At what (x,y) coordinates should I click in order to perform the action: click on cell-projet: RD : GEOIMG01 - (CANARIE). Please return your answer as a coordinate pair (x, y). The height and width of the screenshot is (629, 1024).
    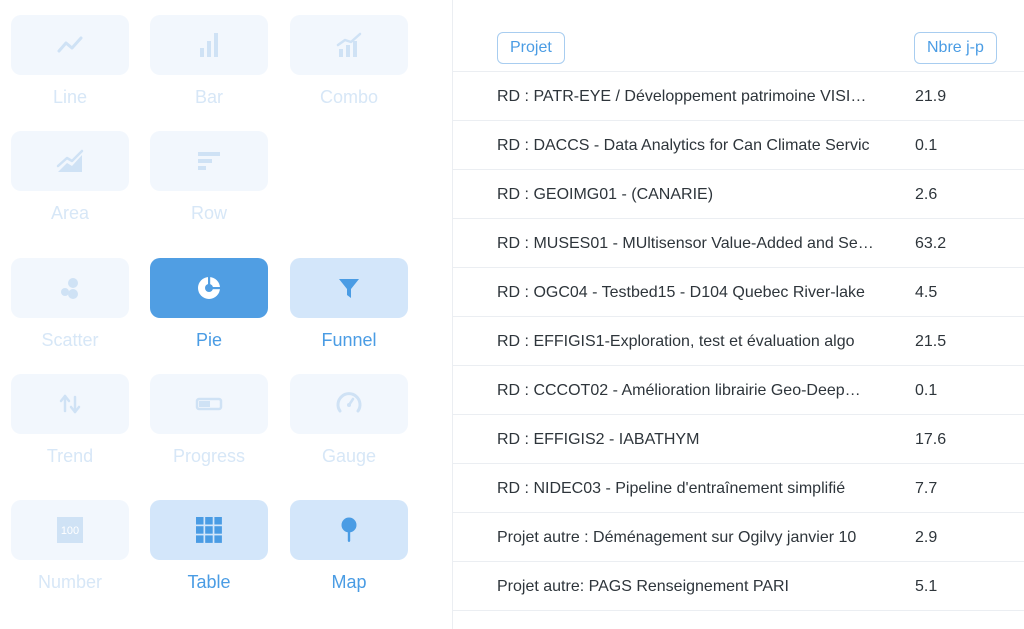
    Looking at the image, I should click on (605, 194).